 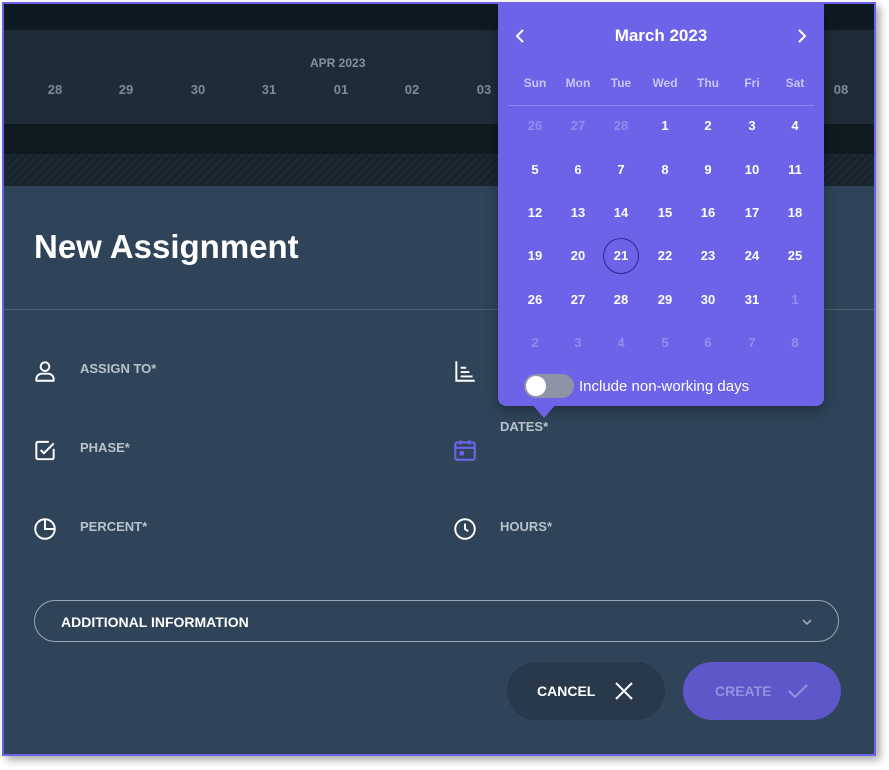 What do you see at coordinates (436, 621) in the screenshot?
I see `additional-information-toggle: ADDITIONAL INFORMATION` at bounding box center [436, 621].